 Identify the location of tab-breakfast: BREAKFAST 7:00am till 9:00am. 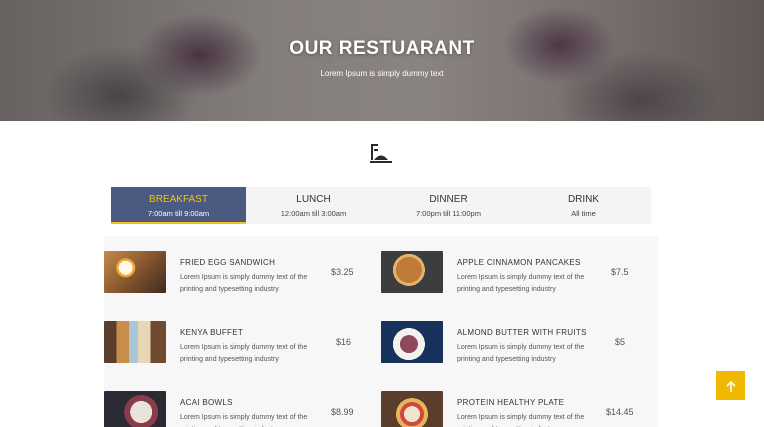
(178, 205).